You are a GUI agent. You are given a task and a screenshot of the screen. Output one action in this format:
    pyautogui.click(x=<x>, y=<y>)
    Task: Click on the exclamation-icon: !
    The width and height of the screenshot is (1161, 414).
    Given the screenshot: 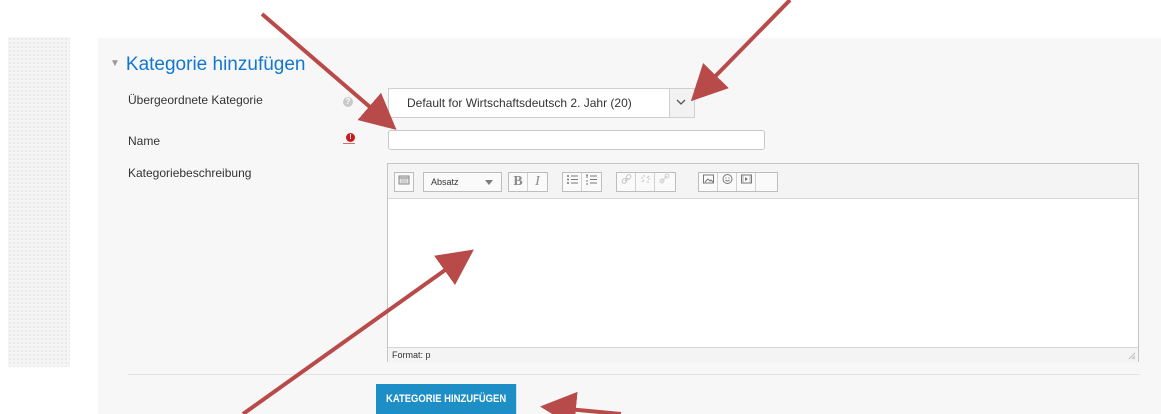 What is the action you would take?
    pyautogui.click(x=349, y=140)
    